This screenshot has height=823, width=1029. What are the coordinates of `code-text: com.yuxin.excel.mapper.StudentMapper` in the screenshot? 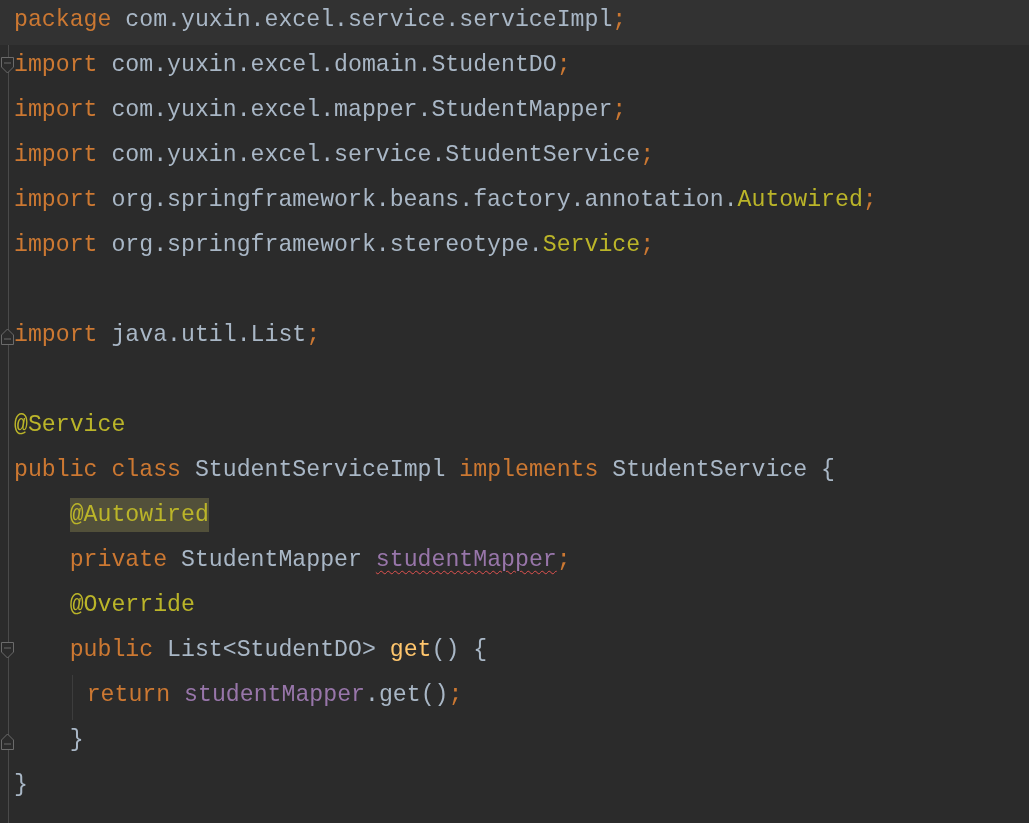 It's located at (361, 110).